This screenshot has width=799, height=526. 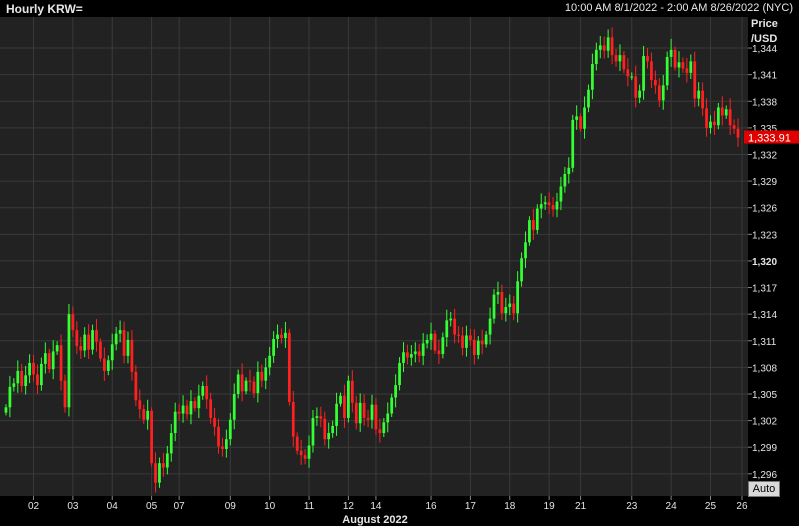 I want to click on y-tick-label: 1,344, so click(x=764, y=49).